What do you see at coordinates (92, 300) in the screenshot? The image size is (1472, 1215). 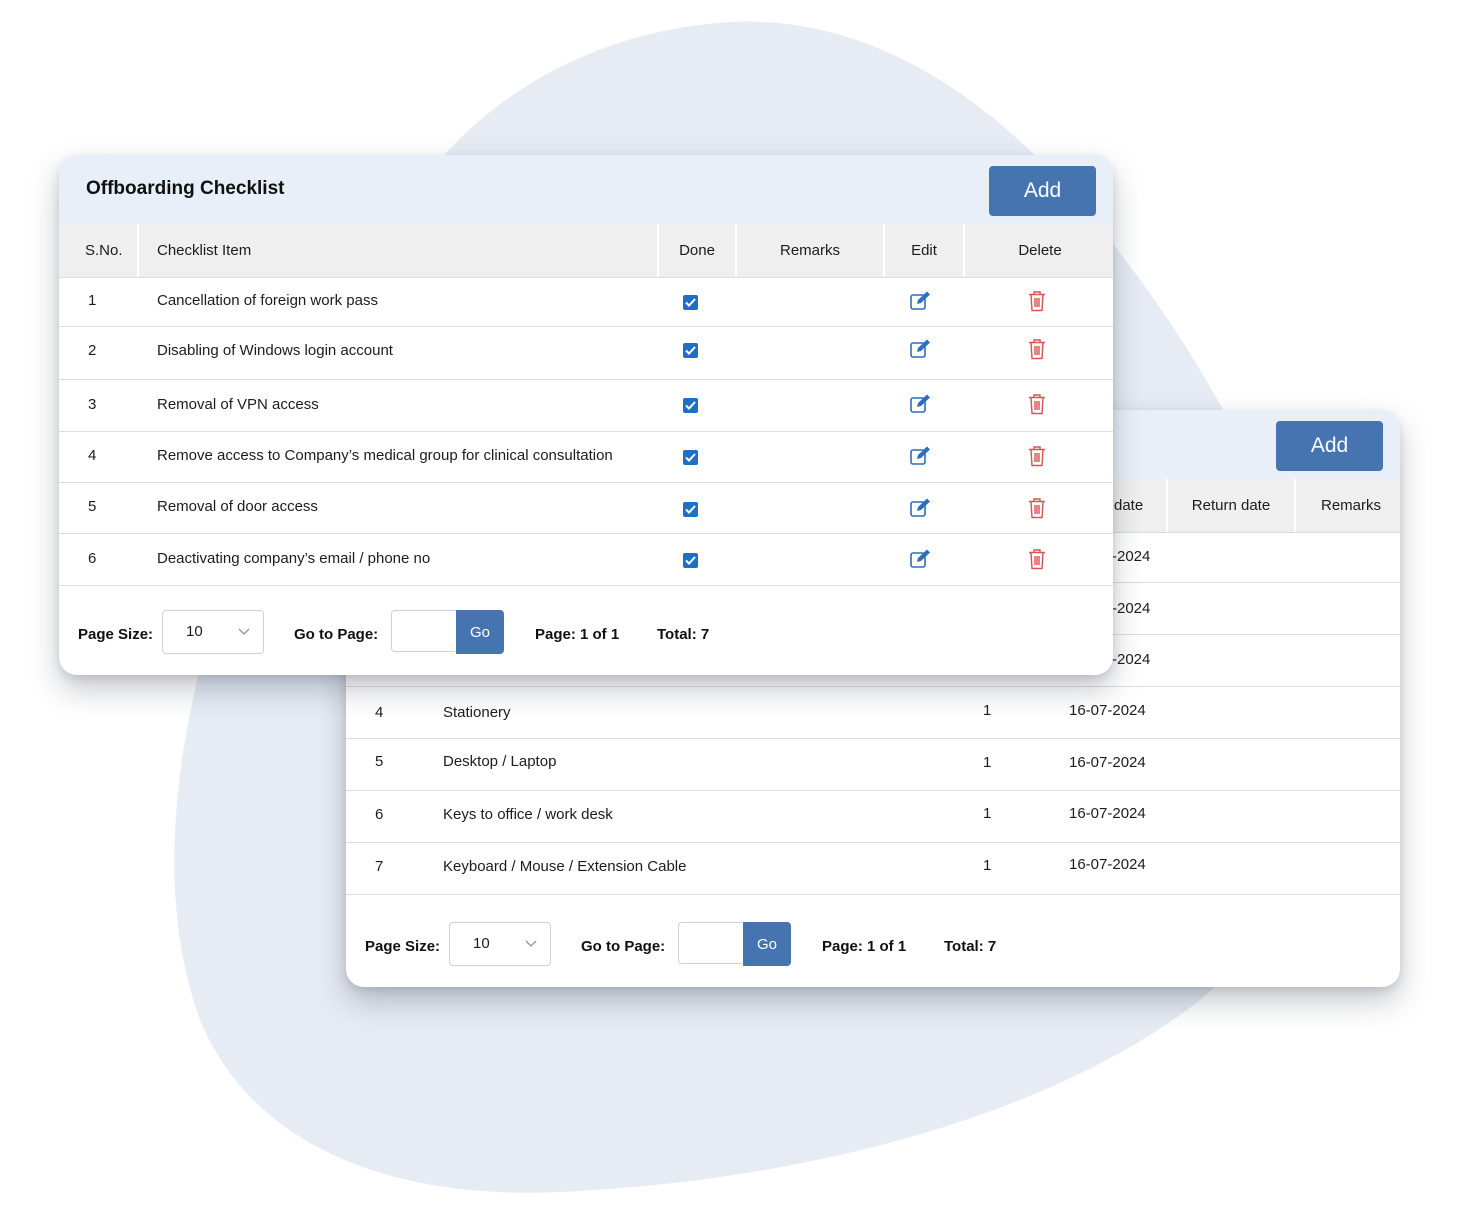 I see `sno-cell: 1` at bounding box center [92, 300].